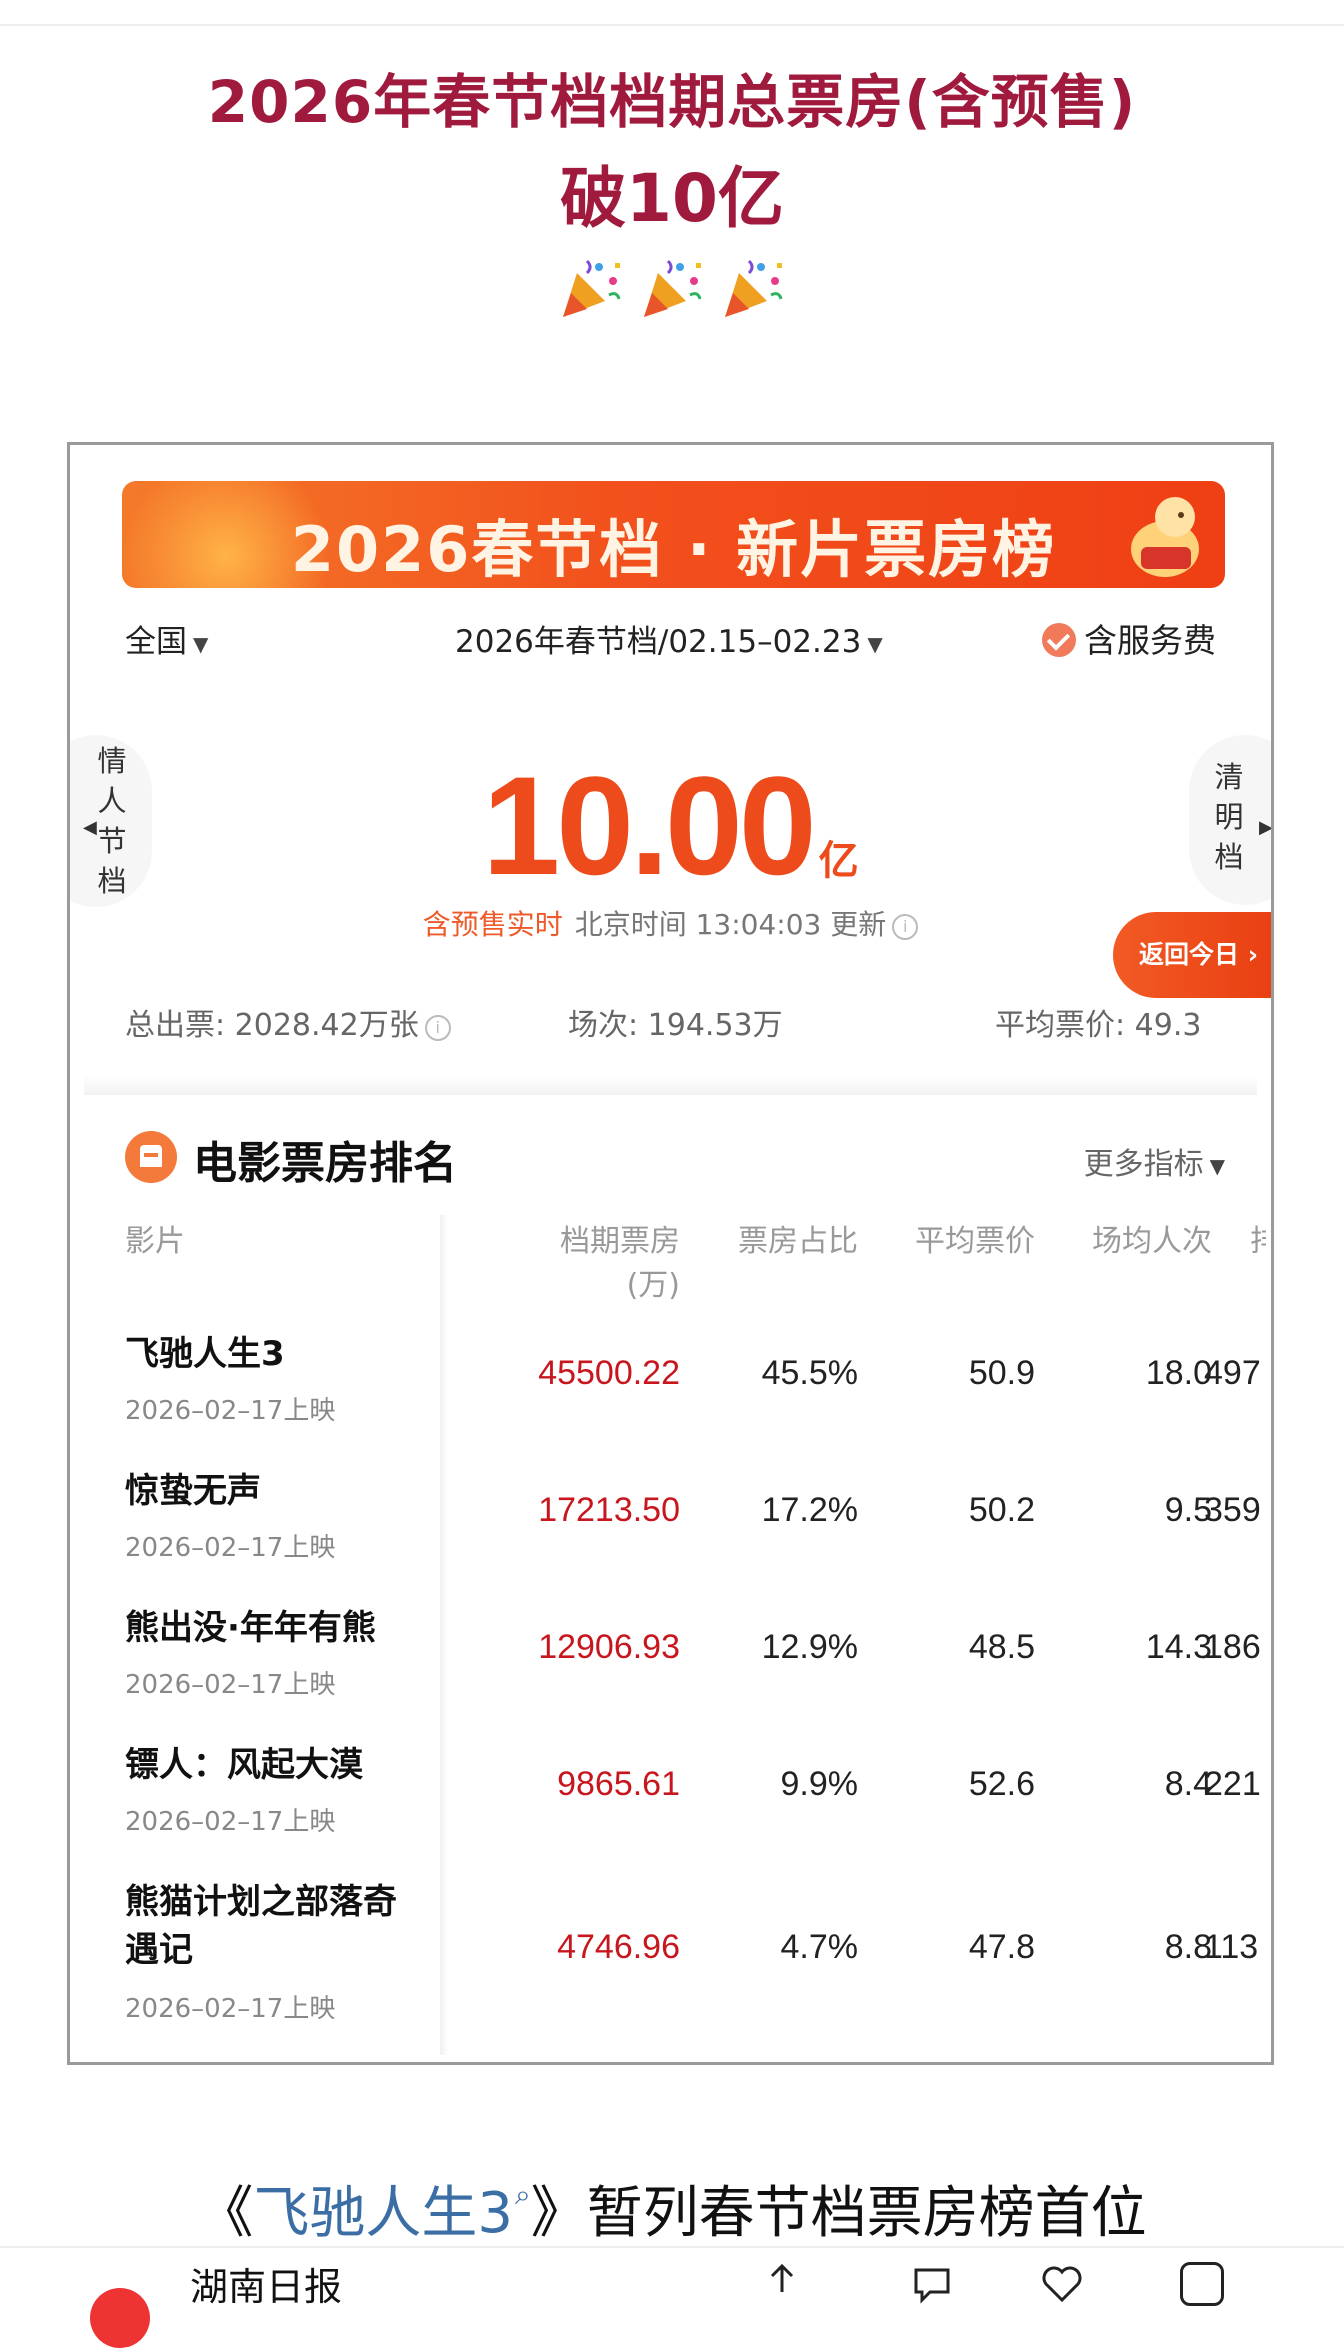  Describe the element at coordinates (809, 1510) in the screenshot. I see `share-value: 17.2%` at that location.